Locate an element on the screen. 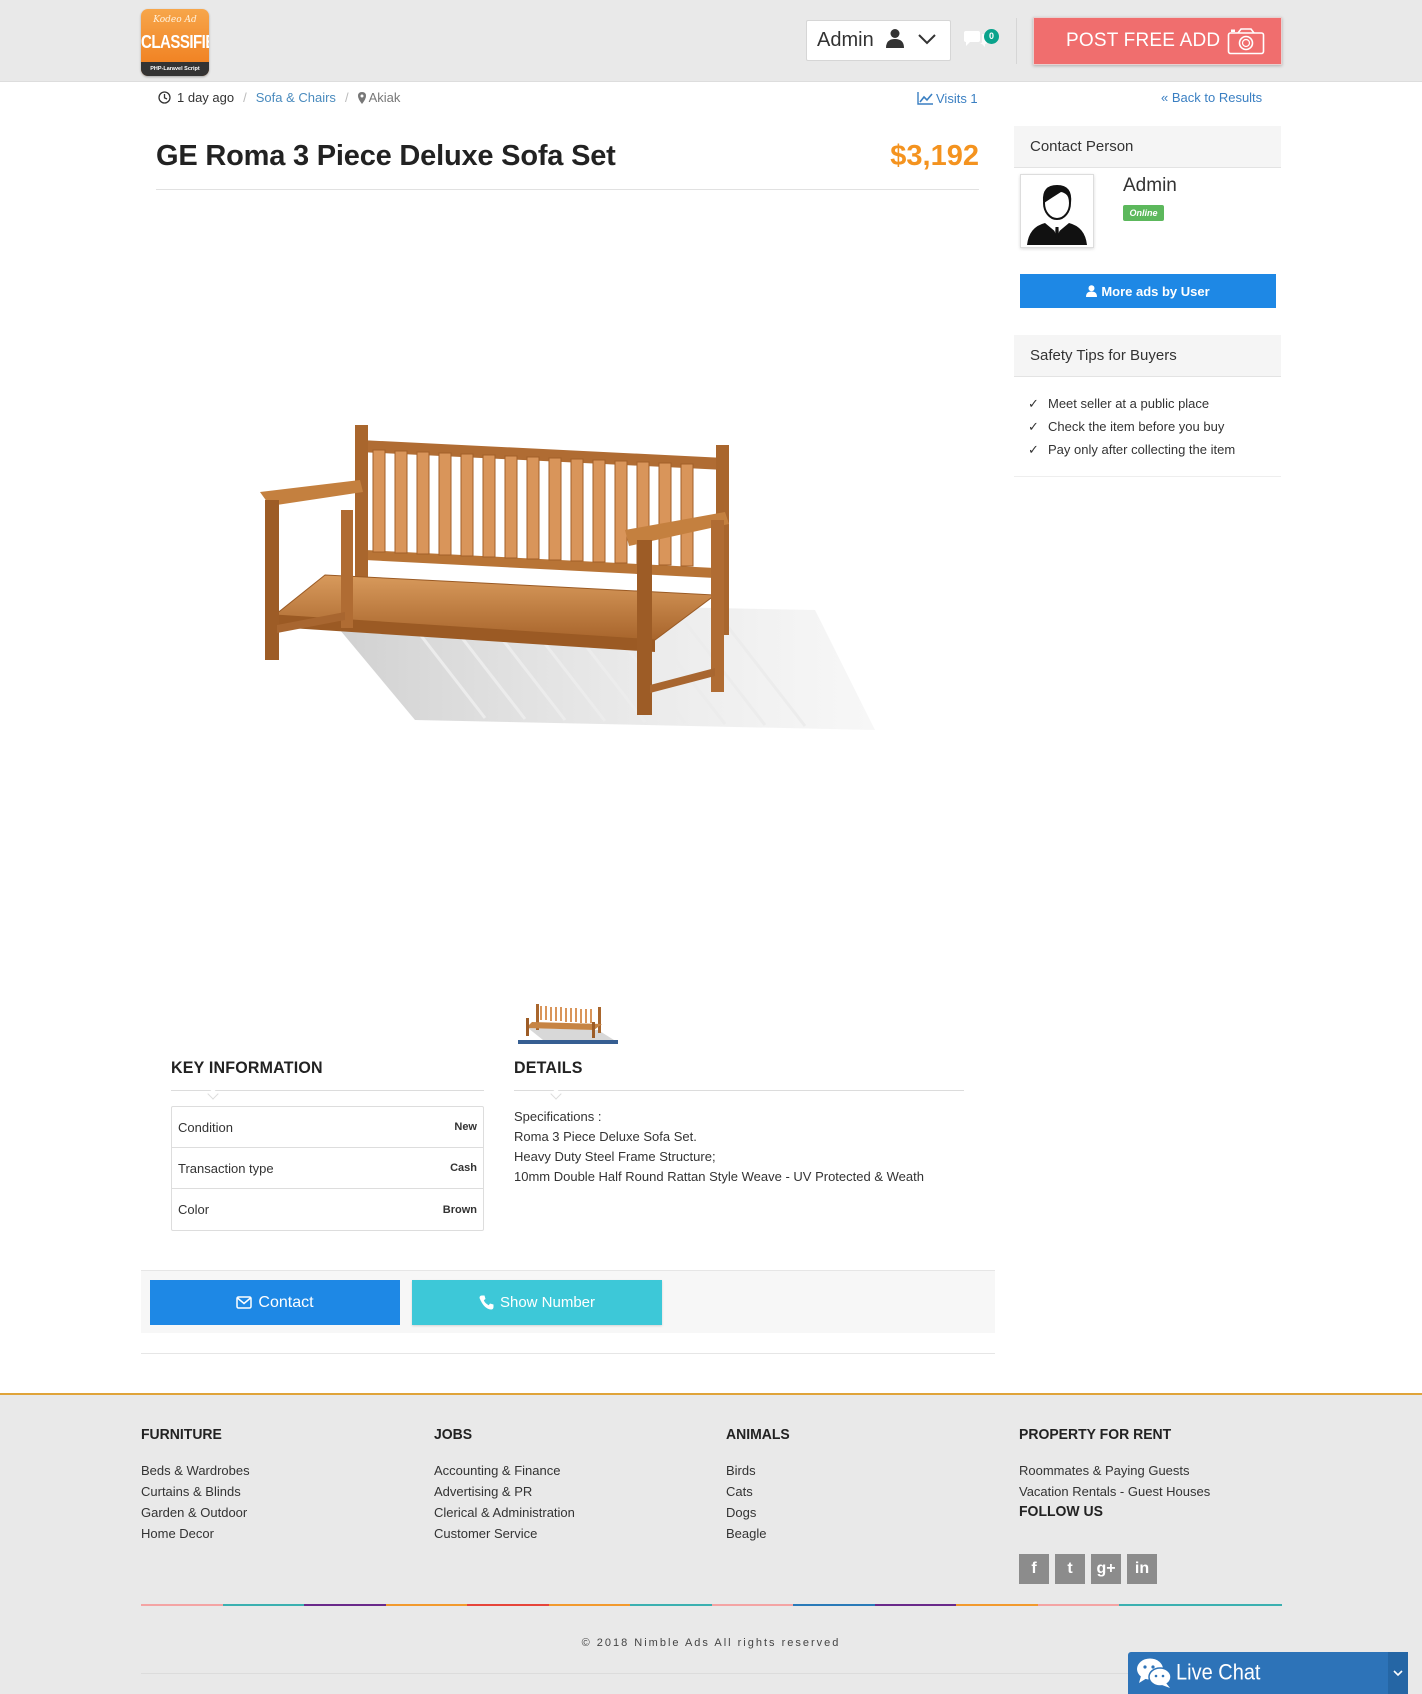  header-divider is located at coordinates (1016, 41).